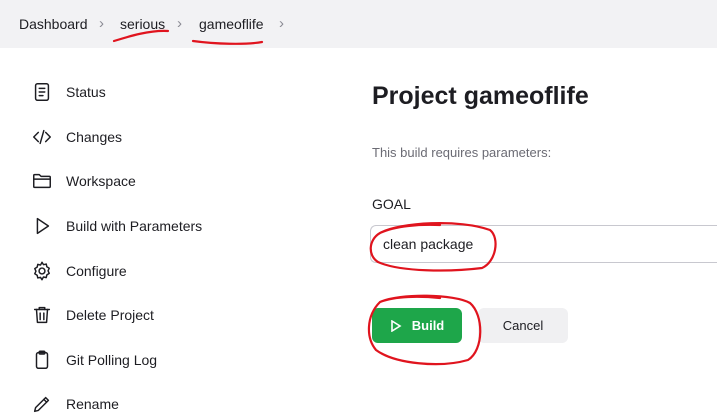 This screenshot has height=419, width=717. Describe the element at coordinates (480, 96) in the screenshot. I see `page-title: Project gameoflife` at that location.